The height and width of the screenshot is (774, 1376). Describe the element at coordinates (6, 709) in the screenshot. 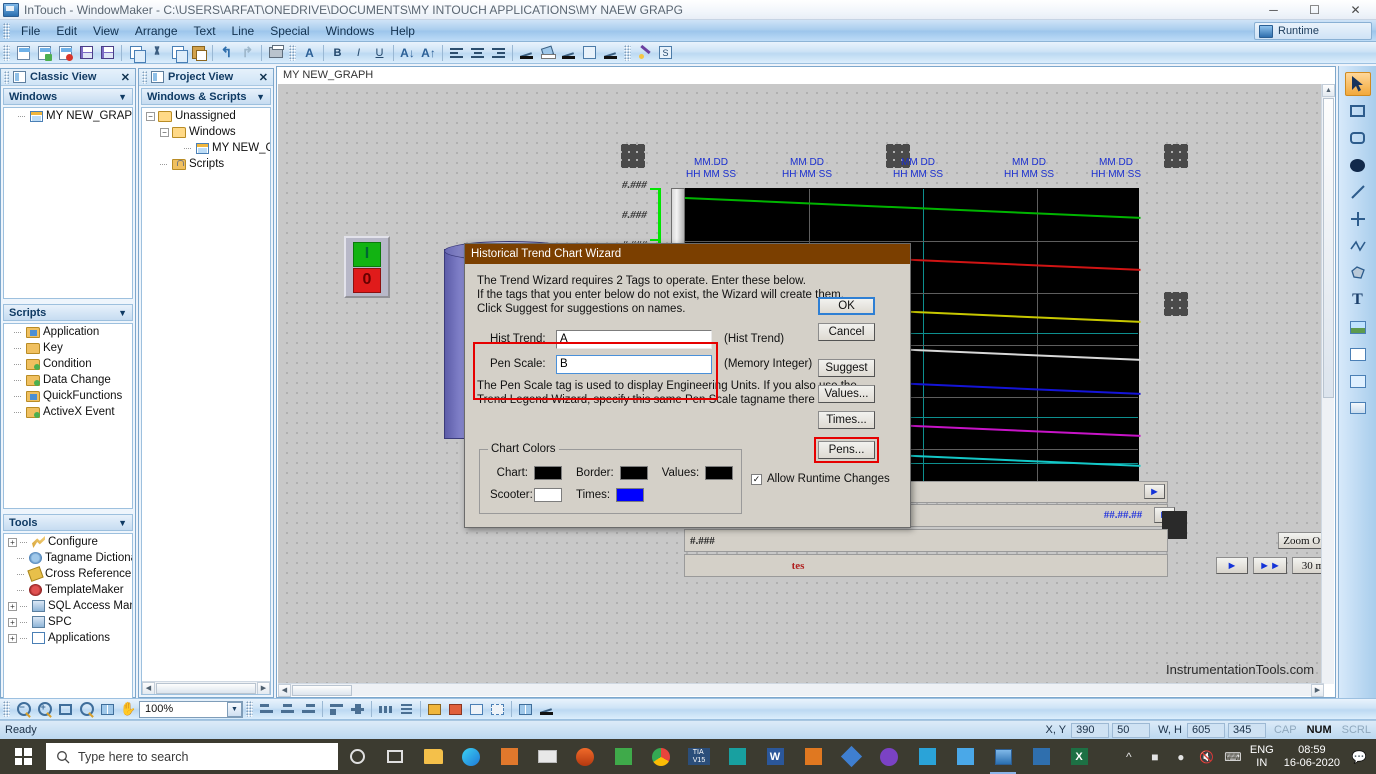

I see `bottom-toolbar-grip-icon` at that location.